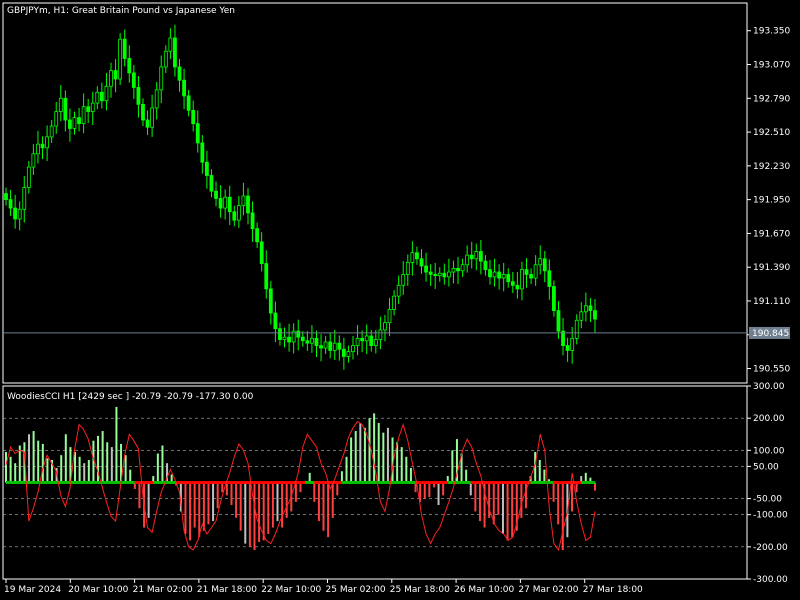  What do you see at coordinates (291, 590) in the screenshot?
I see `time-tick-label: 22 Mar 10:00` at bounding box center [291, 590].